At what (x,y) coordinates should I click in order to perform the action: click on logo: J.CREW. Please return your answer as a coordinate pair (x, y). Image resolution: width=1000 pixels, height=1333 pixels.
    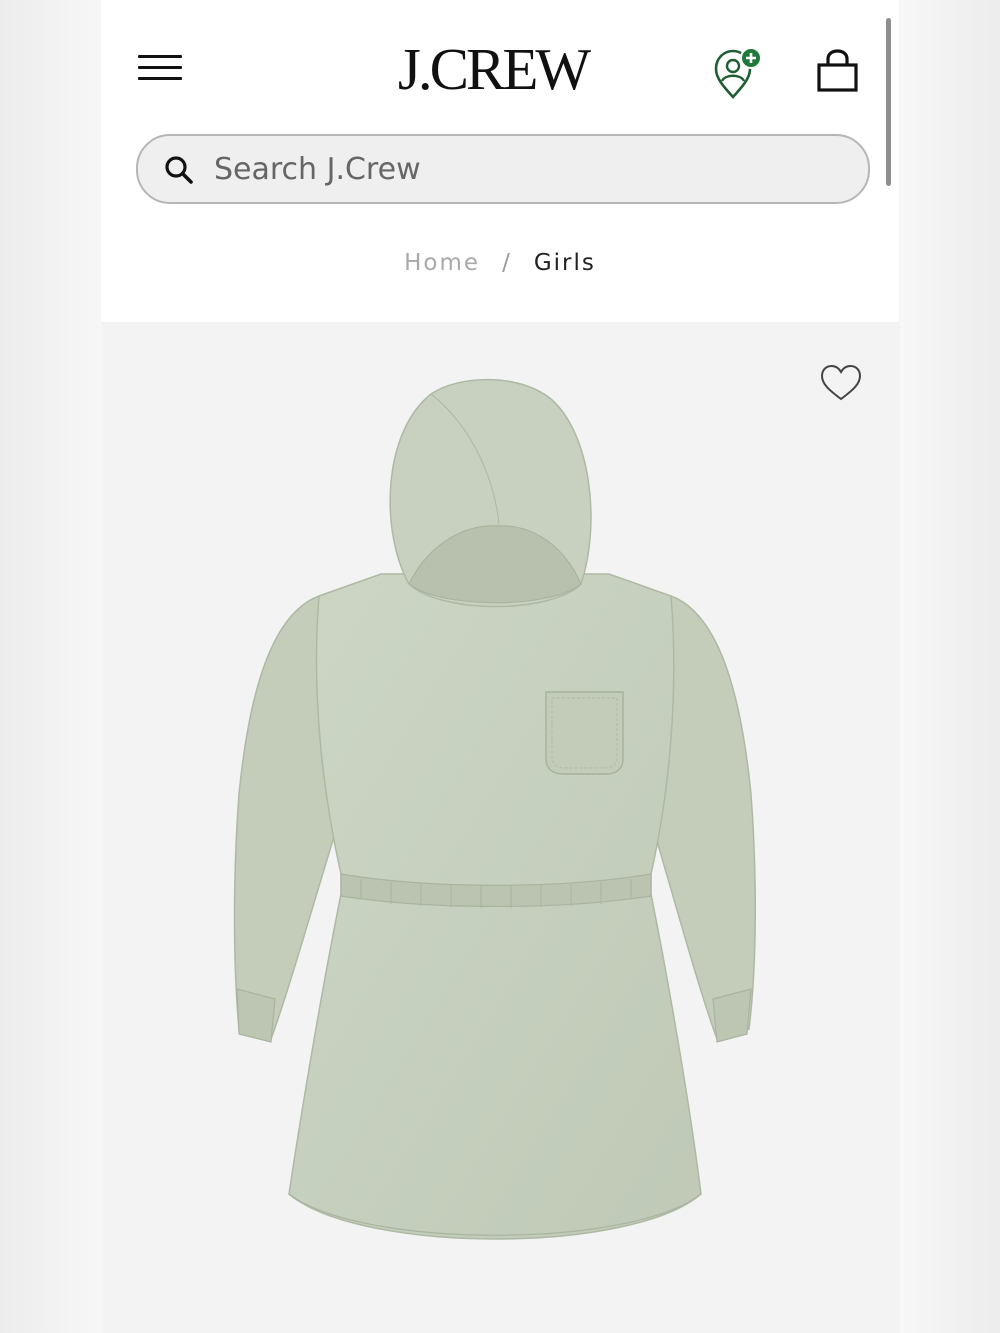
    Looking at the image, I should click on (493, 69).